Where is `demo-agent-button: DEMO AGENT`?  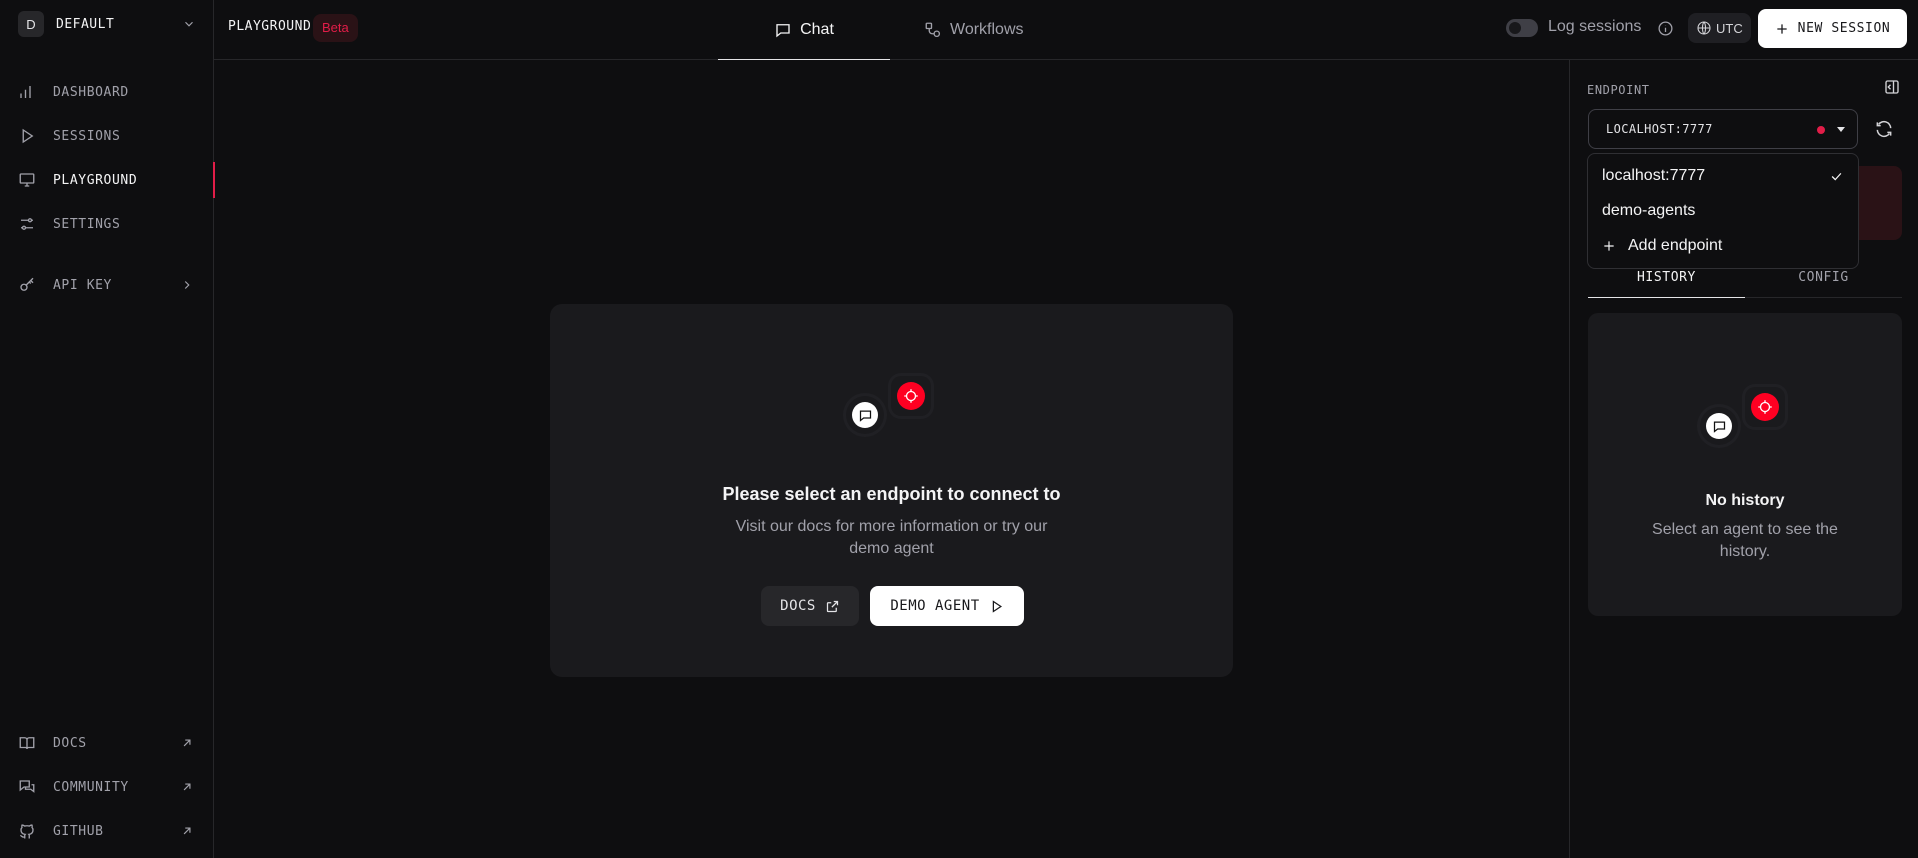 demo-agent-button: DEMO AGENT is located at coordinates (947, 606).